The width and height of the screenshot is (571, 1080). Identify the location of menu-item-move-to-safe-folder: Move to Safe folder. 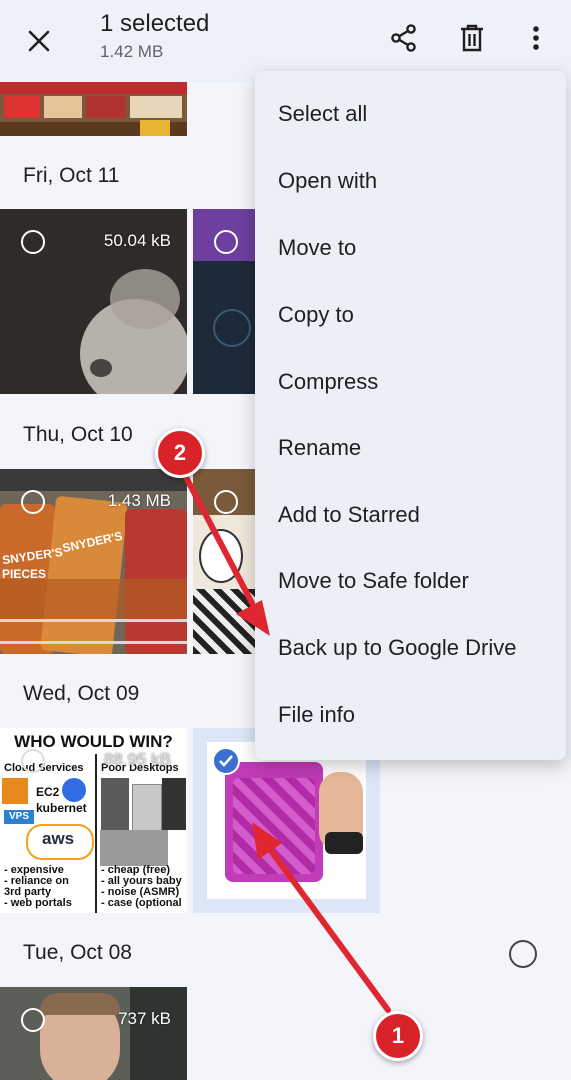
(410, 581).